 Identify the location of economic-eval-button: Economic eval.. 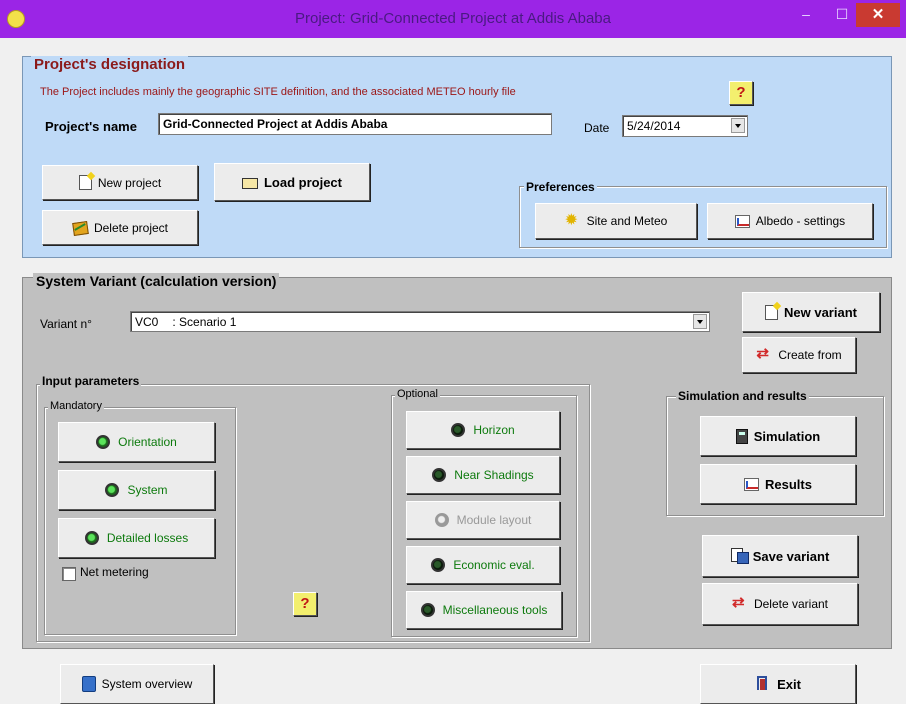
(483, 565).